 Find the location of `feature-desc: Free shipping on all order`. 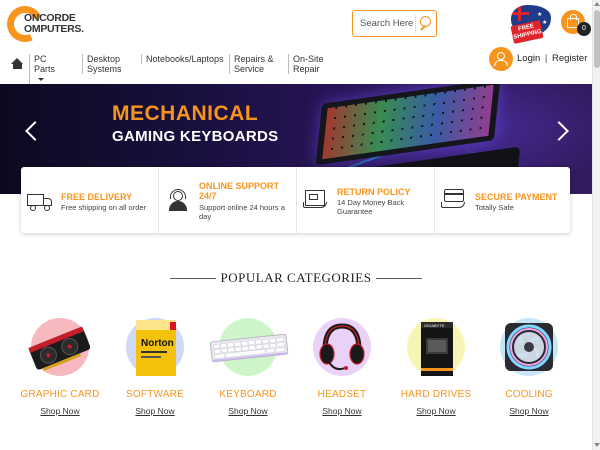

feature-desc: Free shipping on all order is located at coordinates (104, 207).